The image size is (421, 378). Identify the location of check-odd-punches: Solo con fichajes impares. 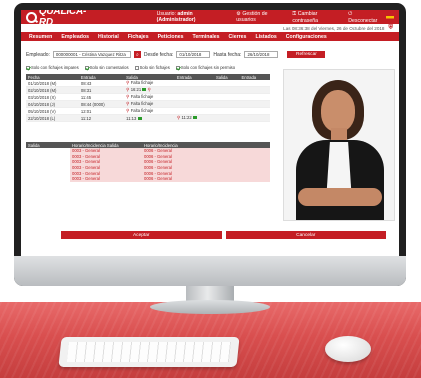
(52, 67).